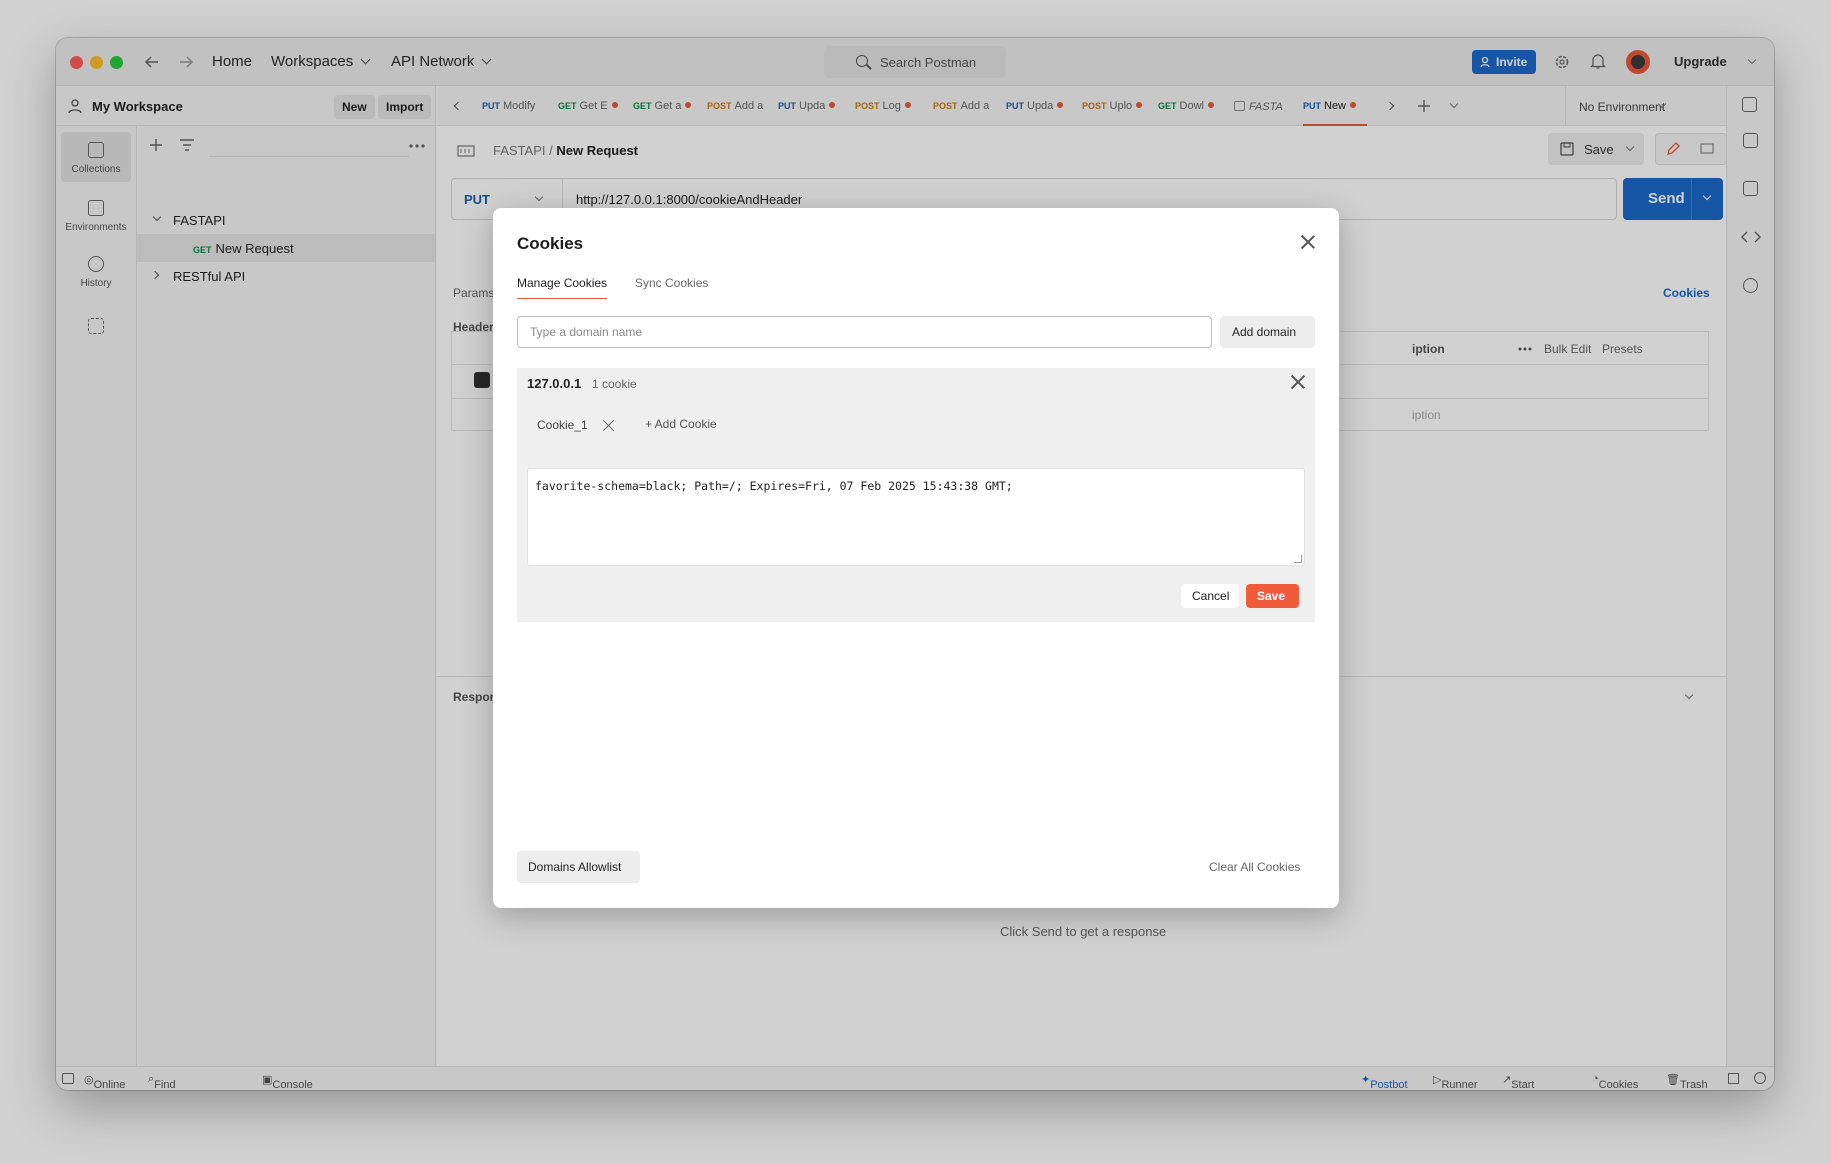 This screenshot has height=1164, width=1831. What do you see at coordinates (562, 425) in the screenshot?
I see `cookie-chip: Cookie_1` at bounding box center [562, 425].